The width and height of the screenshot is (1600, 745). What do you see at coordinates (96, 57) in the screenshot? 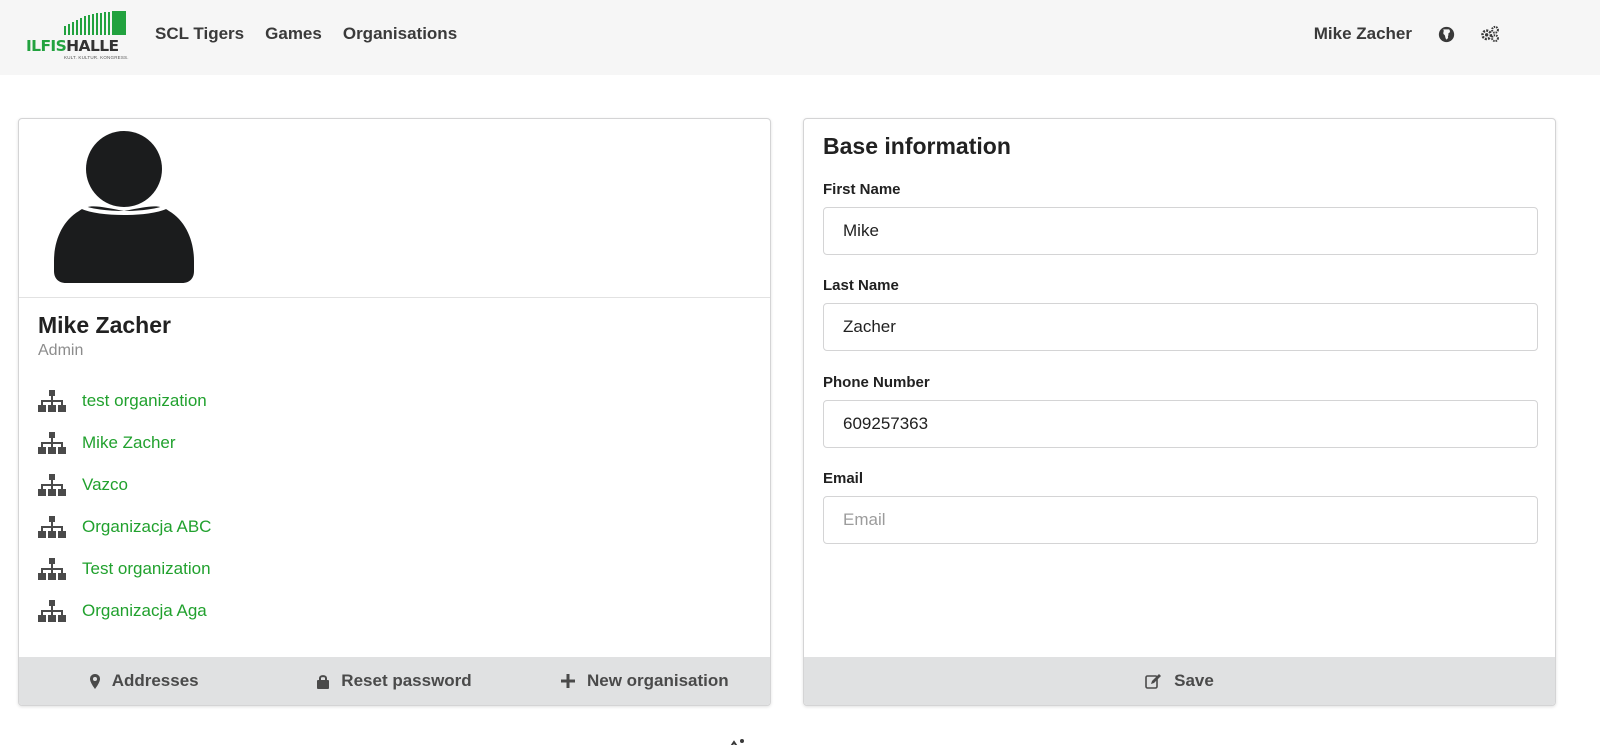
I see `logo-tagline: KULT. KULTUR. KONGRESS.` at bounding box center [96, 57].